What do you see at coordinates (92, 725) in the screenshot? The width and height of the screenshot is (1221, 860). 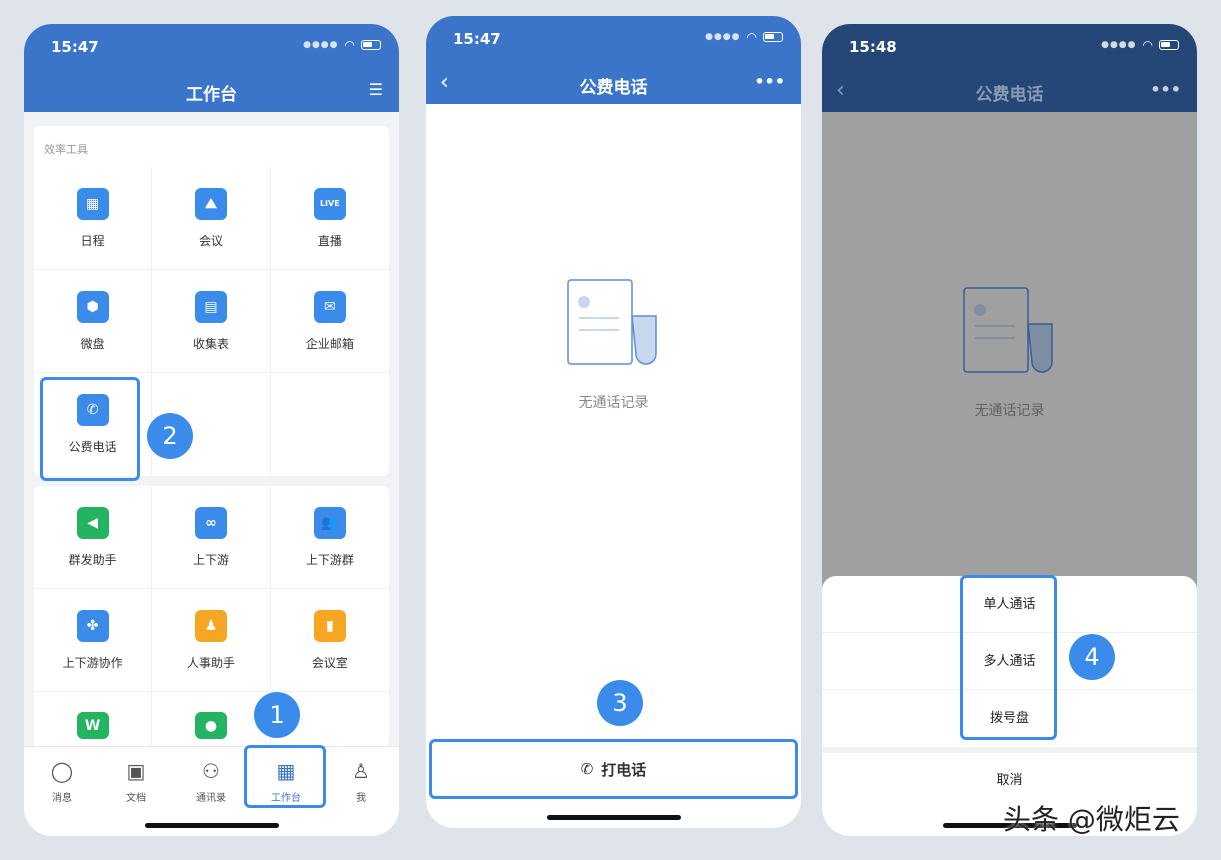 I see `app-icon: W` at bounding box center [92, 725].